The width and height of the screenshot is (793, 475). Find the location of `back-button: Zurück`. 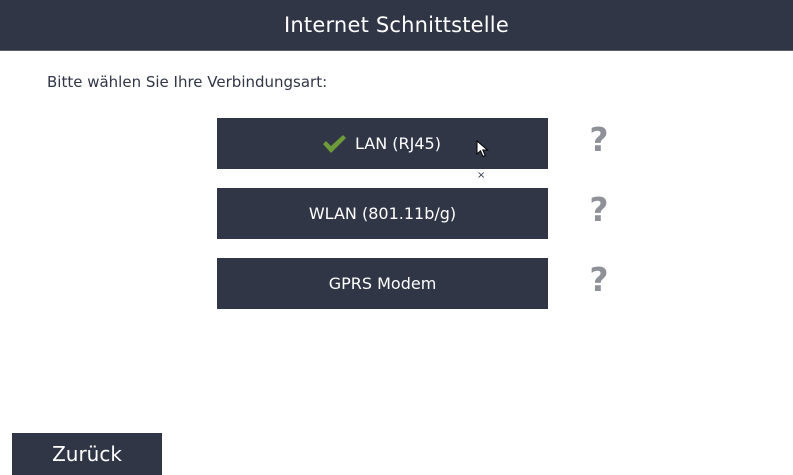

back-button: Zurück is located at coordinates (87, 454).